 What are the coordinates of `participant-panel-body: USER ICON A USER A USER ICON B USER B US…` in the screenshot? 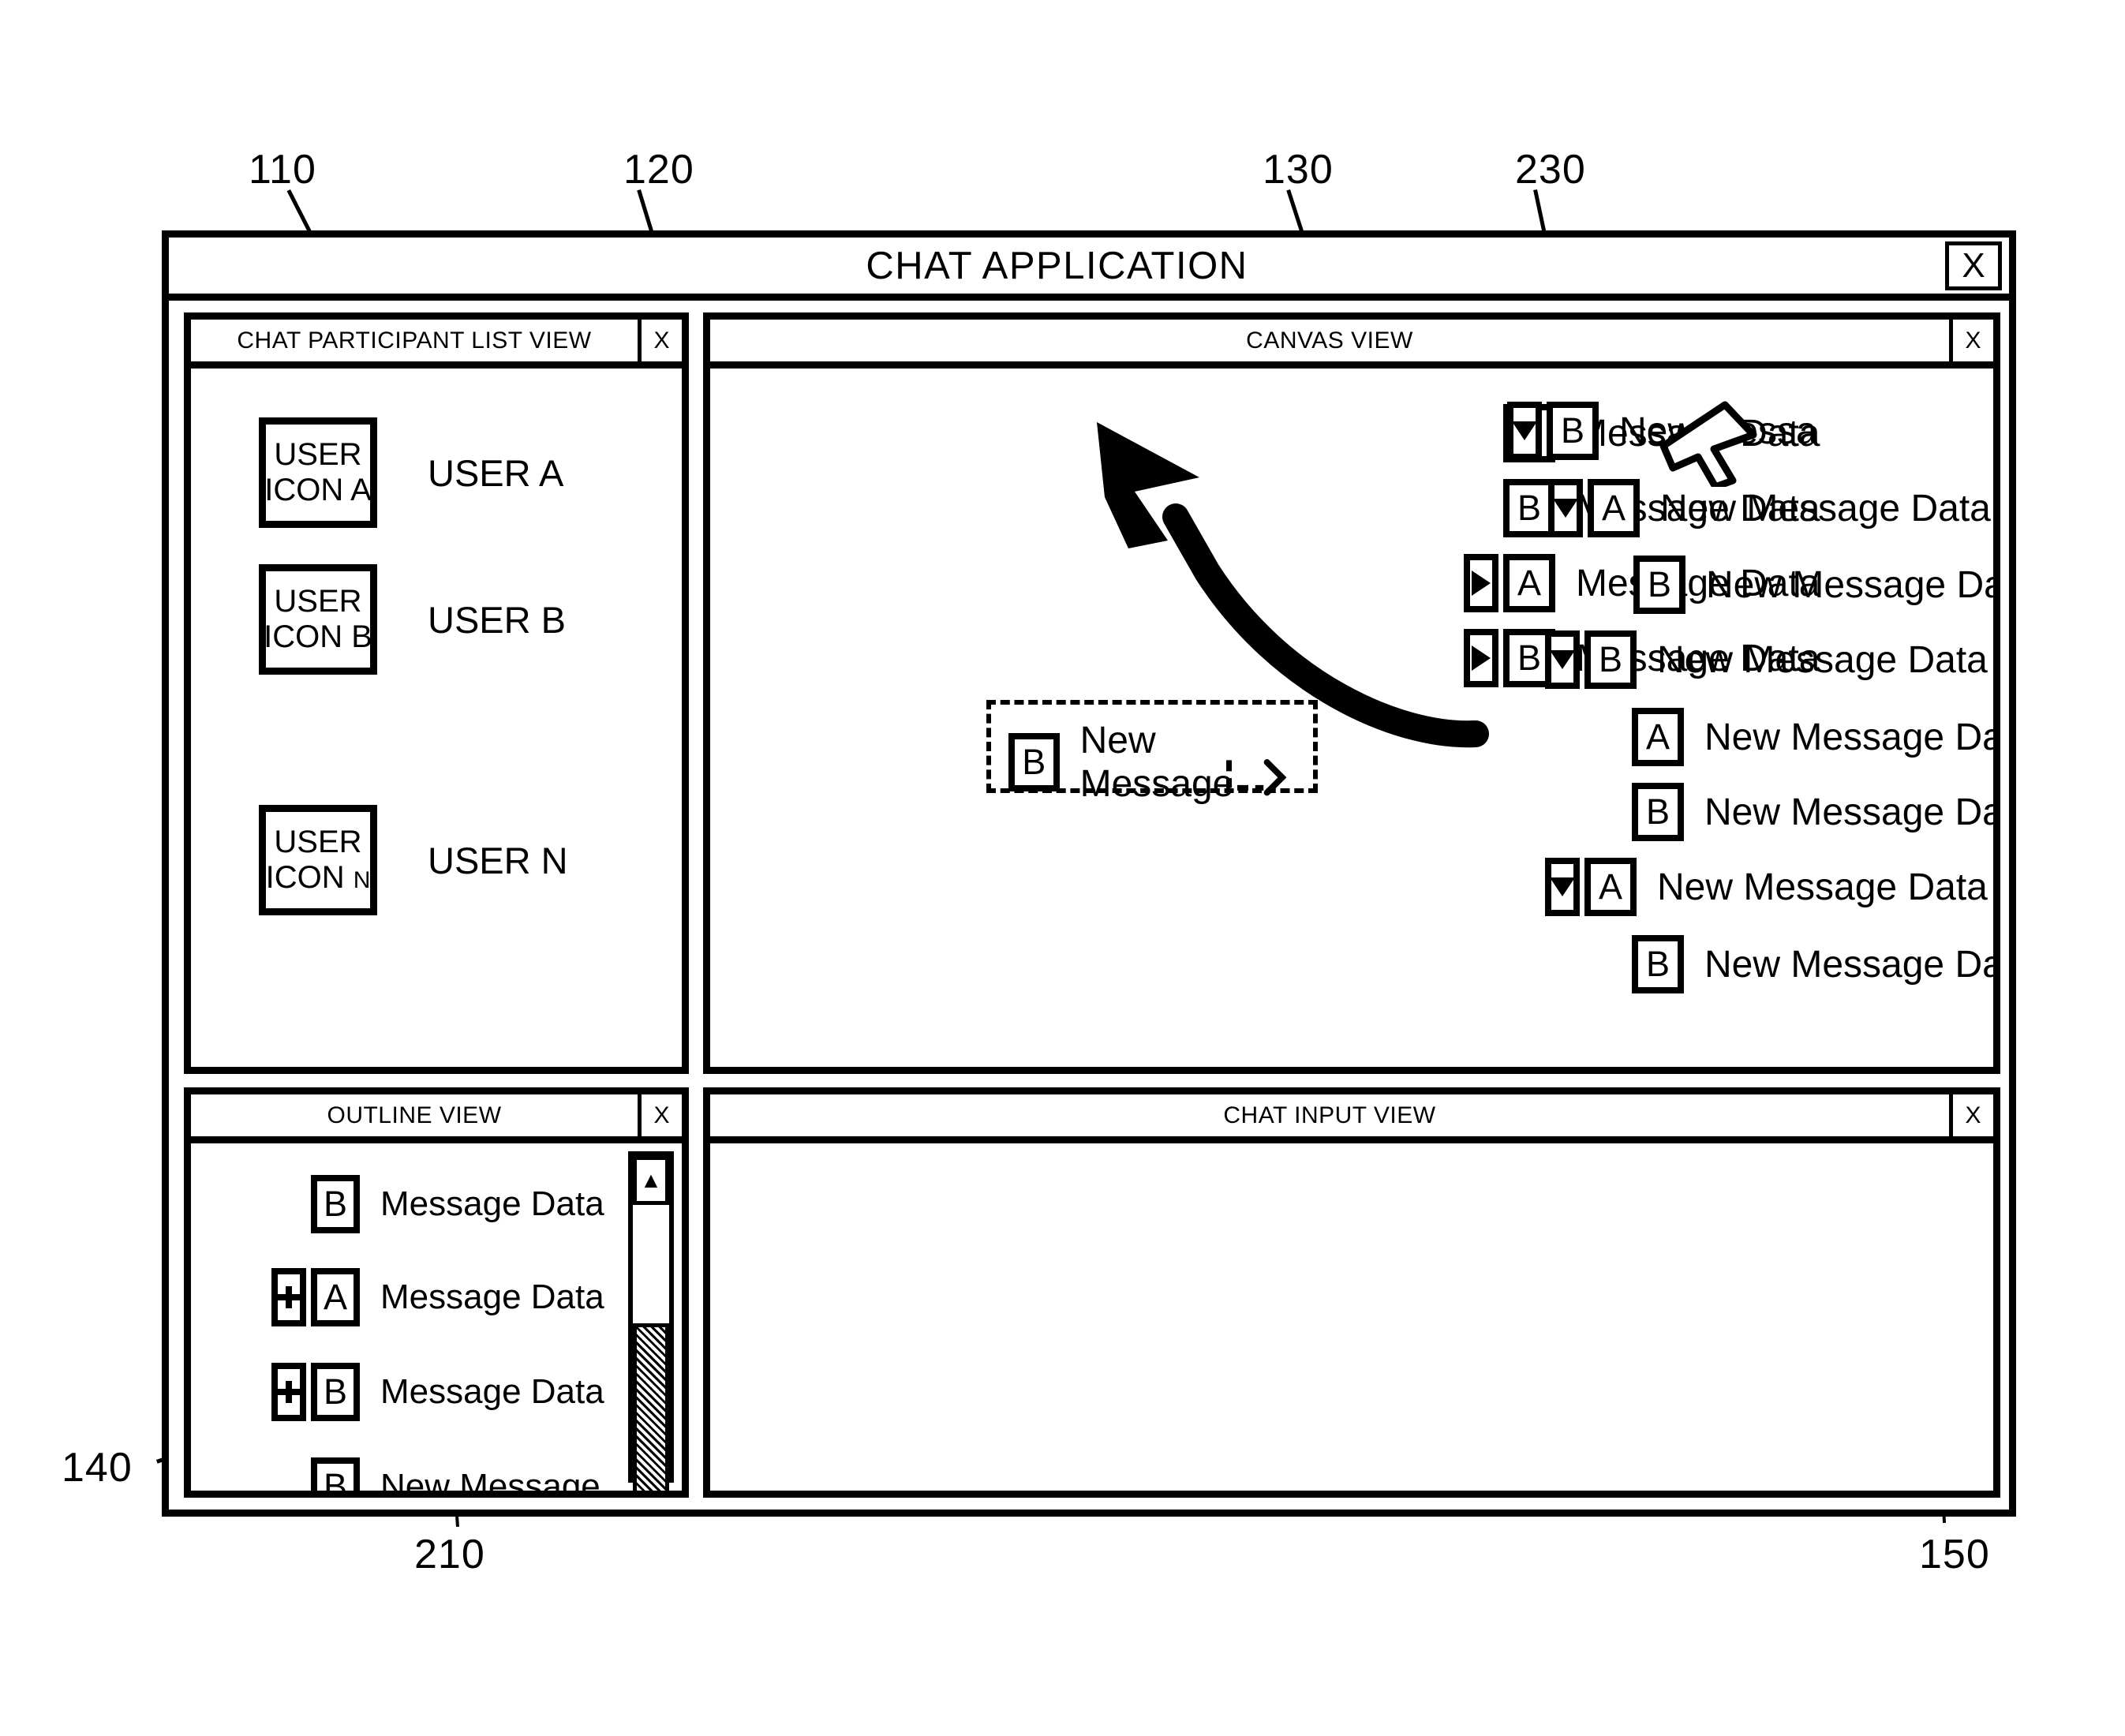 It's located at (436, 718).